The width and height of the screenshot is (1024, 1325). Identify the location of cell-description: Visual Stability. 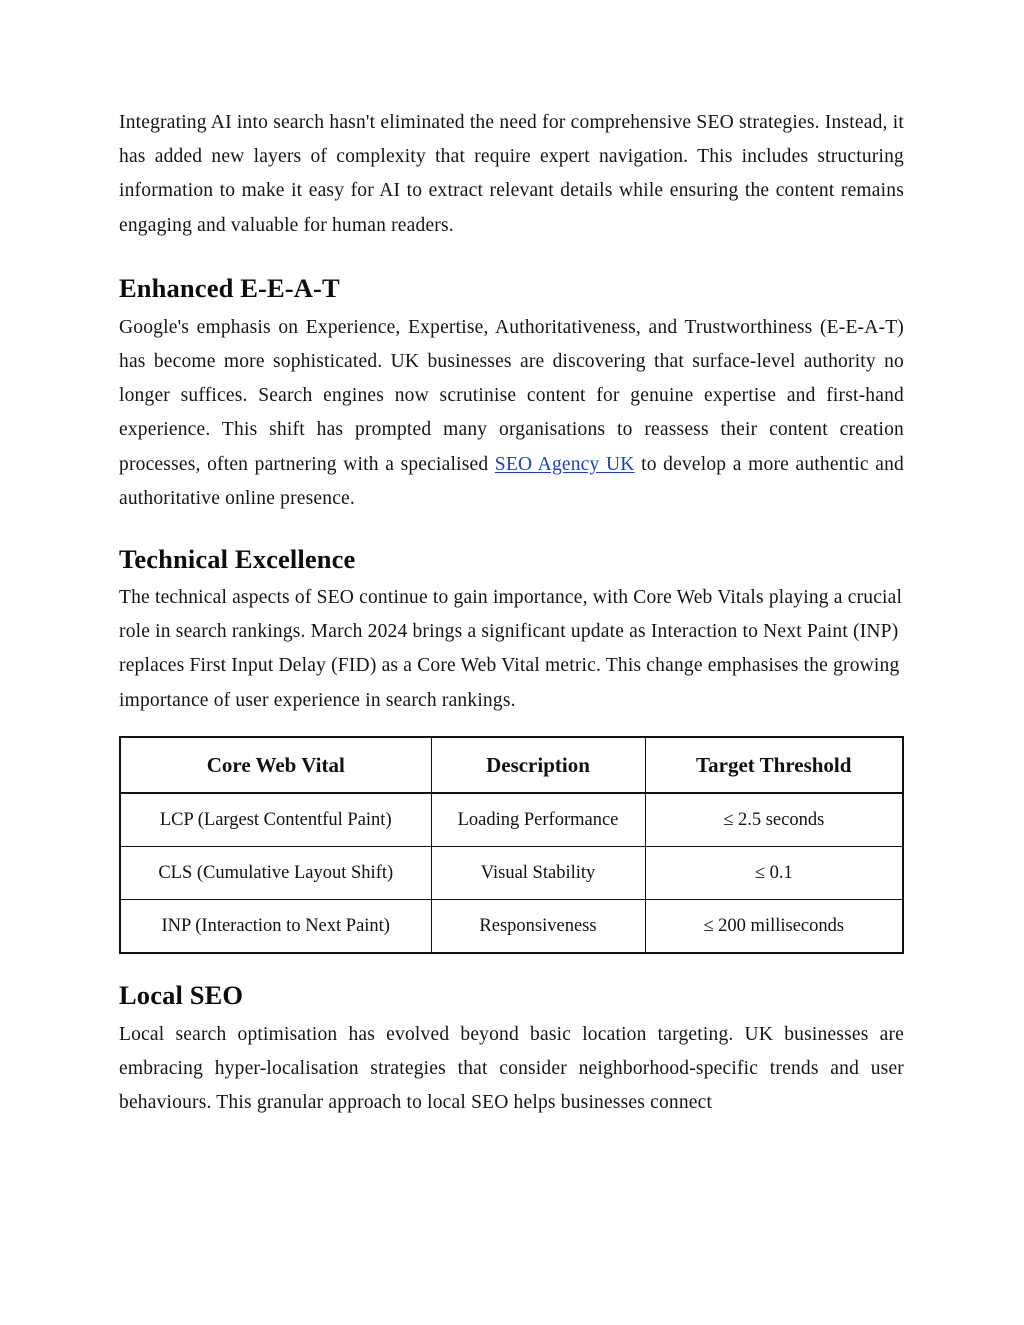
(538, 872).